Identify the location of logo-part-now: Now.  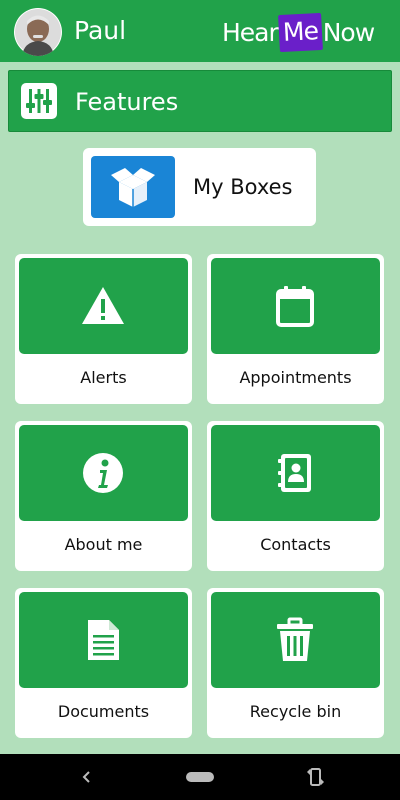
(348, 32).